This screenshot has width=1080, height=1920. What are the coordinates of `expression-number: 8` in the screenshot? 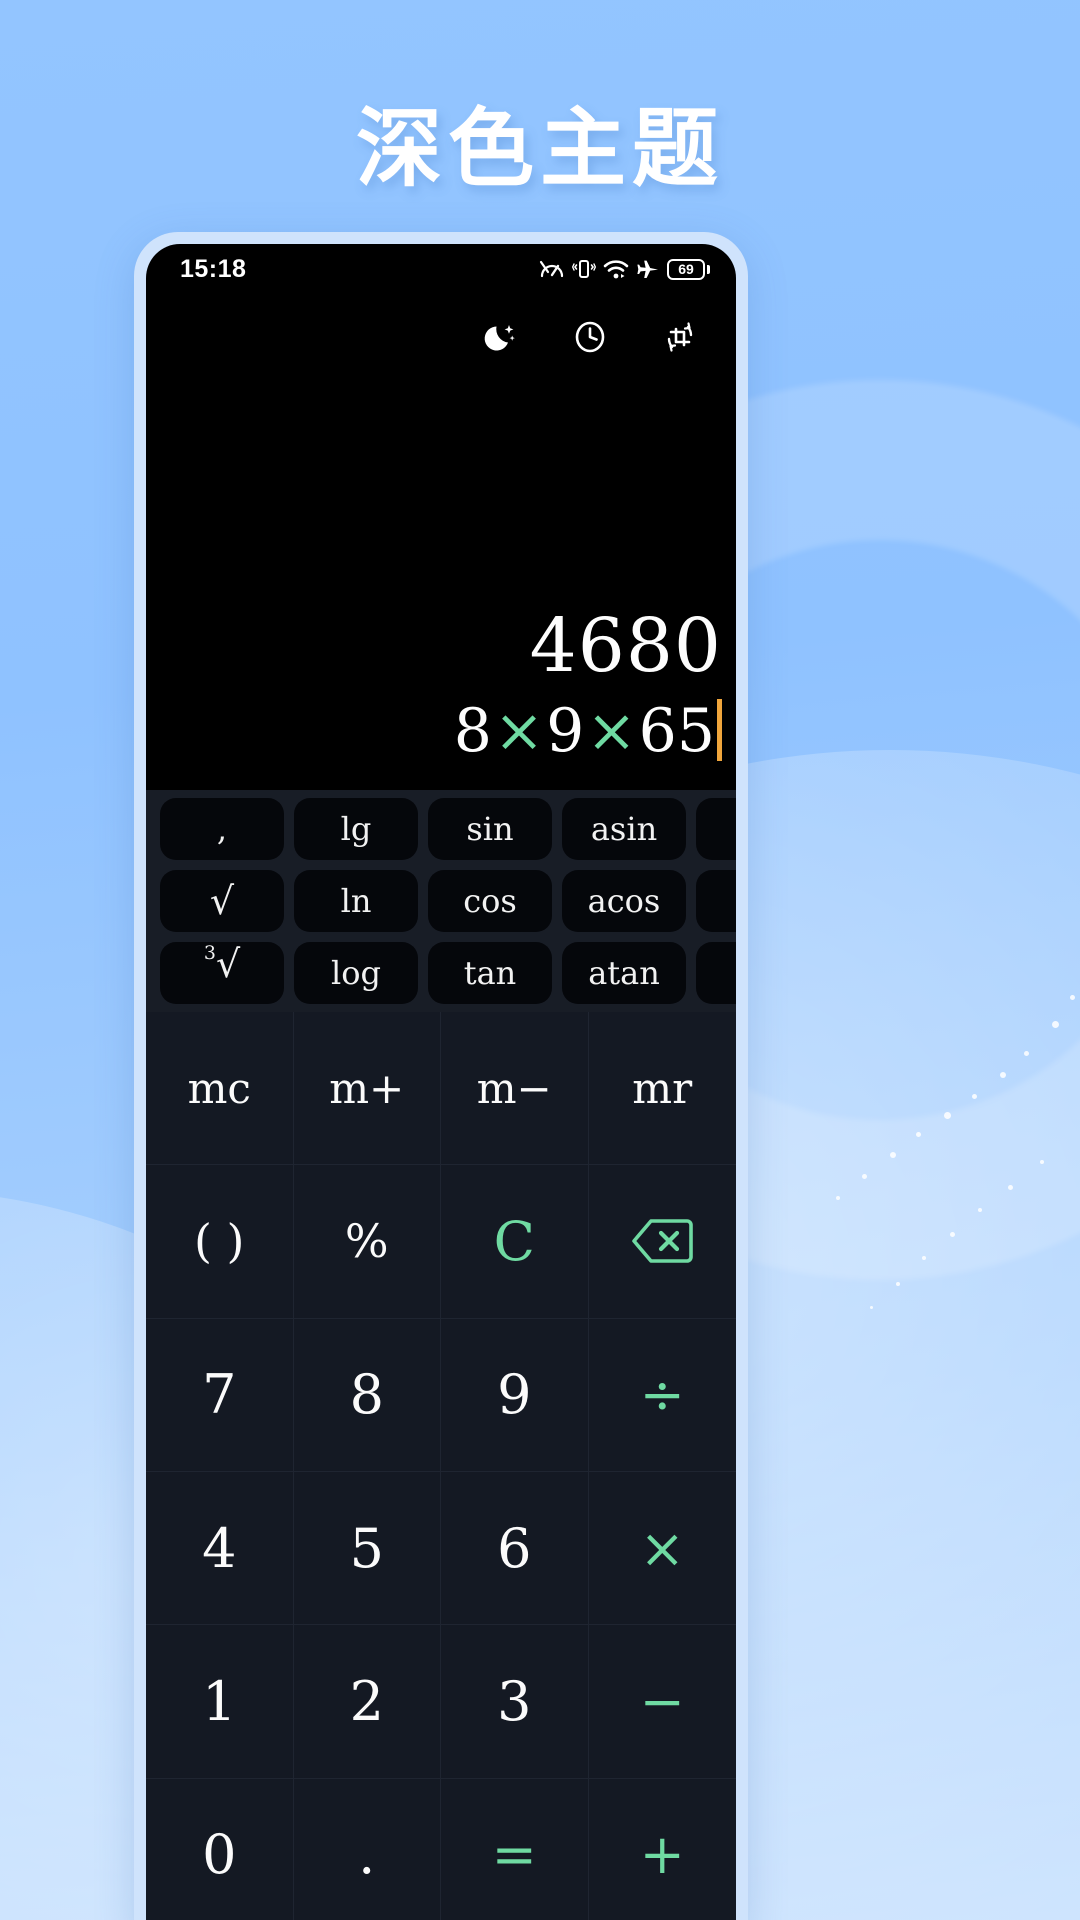 It's located at (472, 731).